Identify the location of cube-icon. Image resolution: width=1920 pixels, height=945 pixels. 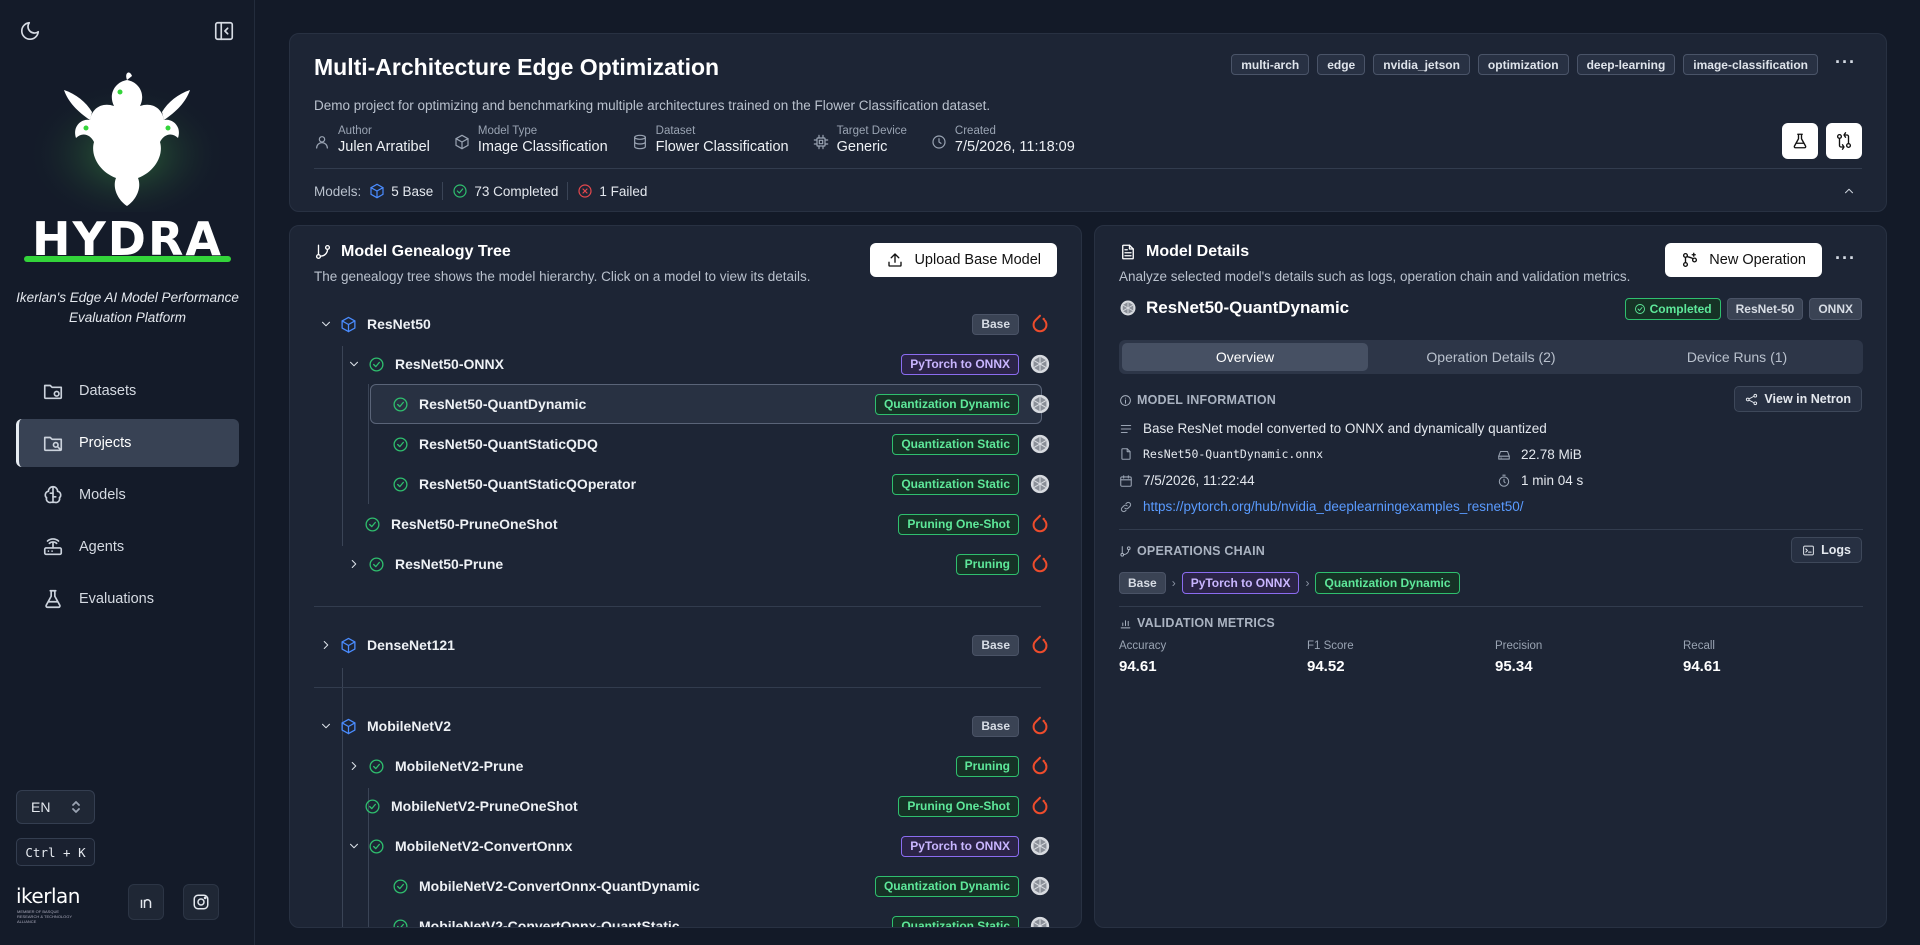
(377, 191).